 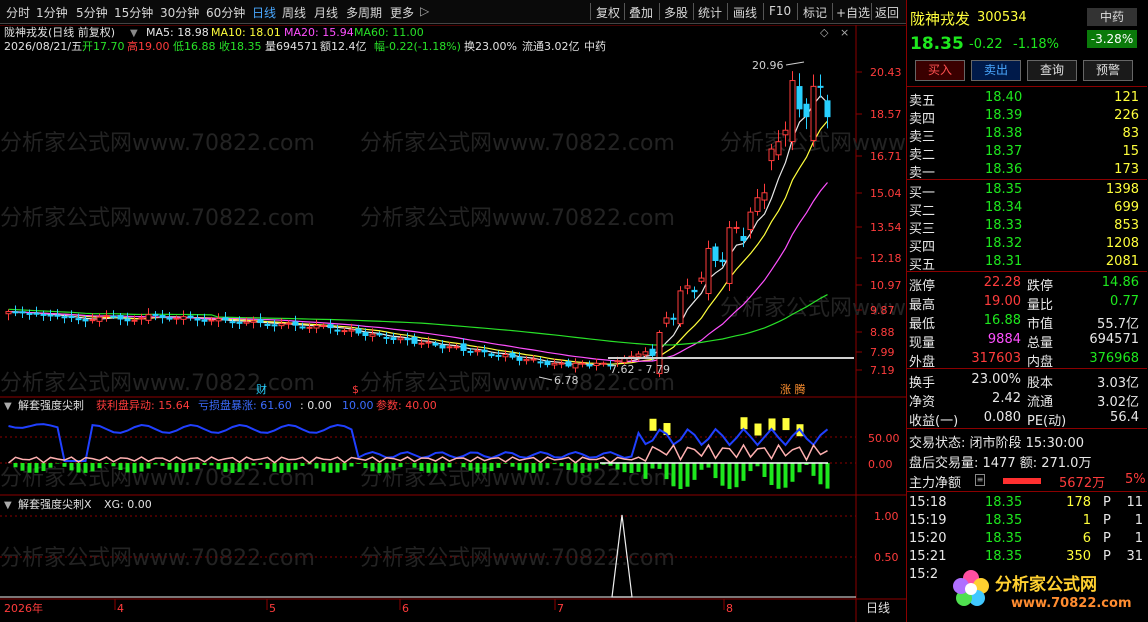 I want to click on diamond-icon: ◇, so click(x=824, y=32).